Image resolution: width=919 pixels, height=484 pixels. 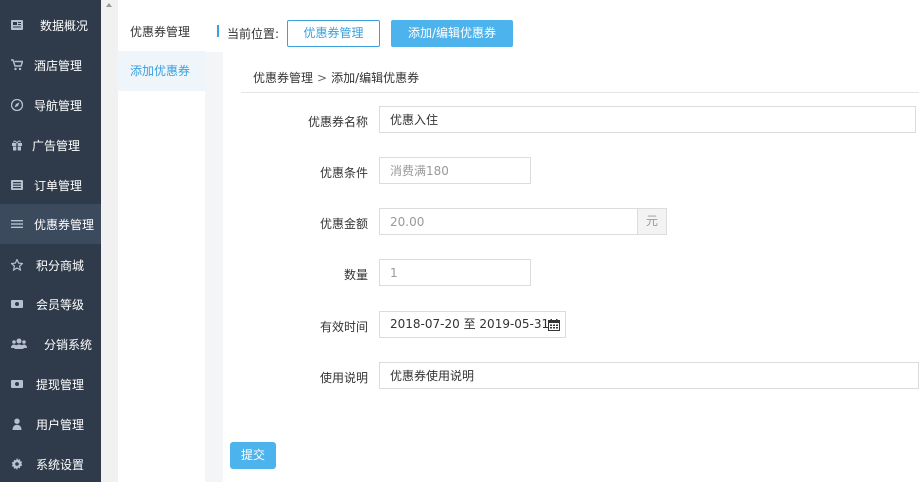 I want to click on calendar-icon, so click(x=554, y=325).